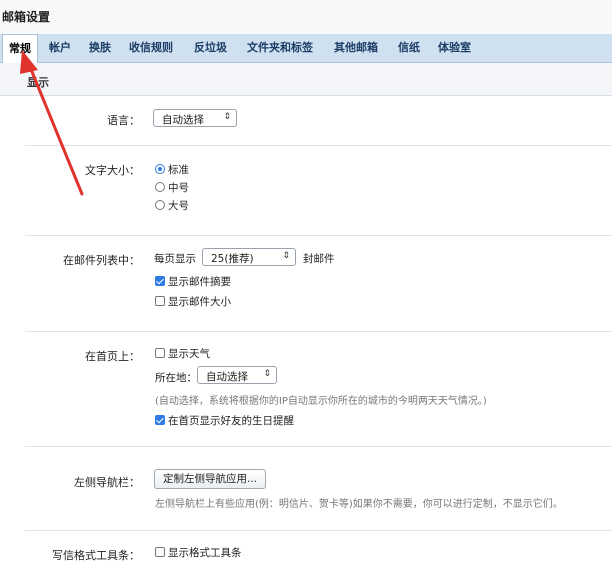 This screenshot has width=612, height=572. What do you see at coordinates (160, 187) in the screenshot?
I see `font-size-medium-radio` at bounding box center [160, 187].